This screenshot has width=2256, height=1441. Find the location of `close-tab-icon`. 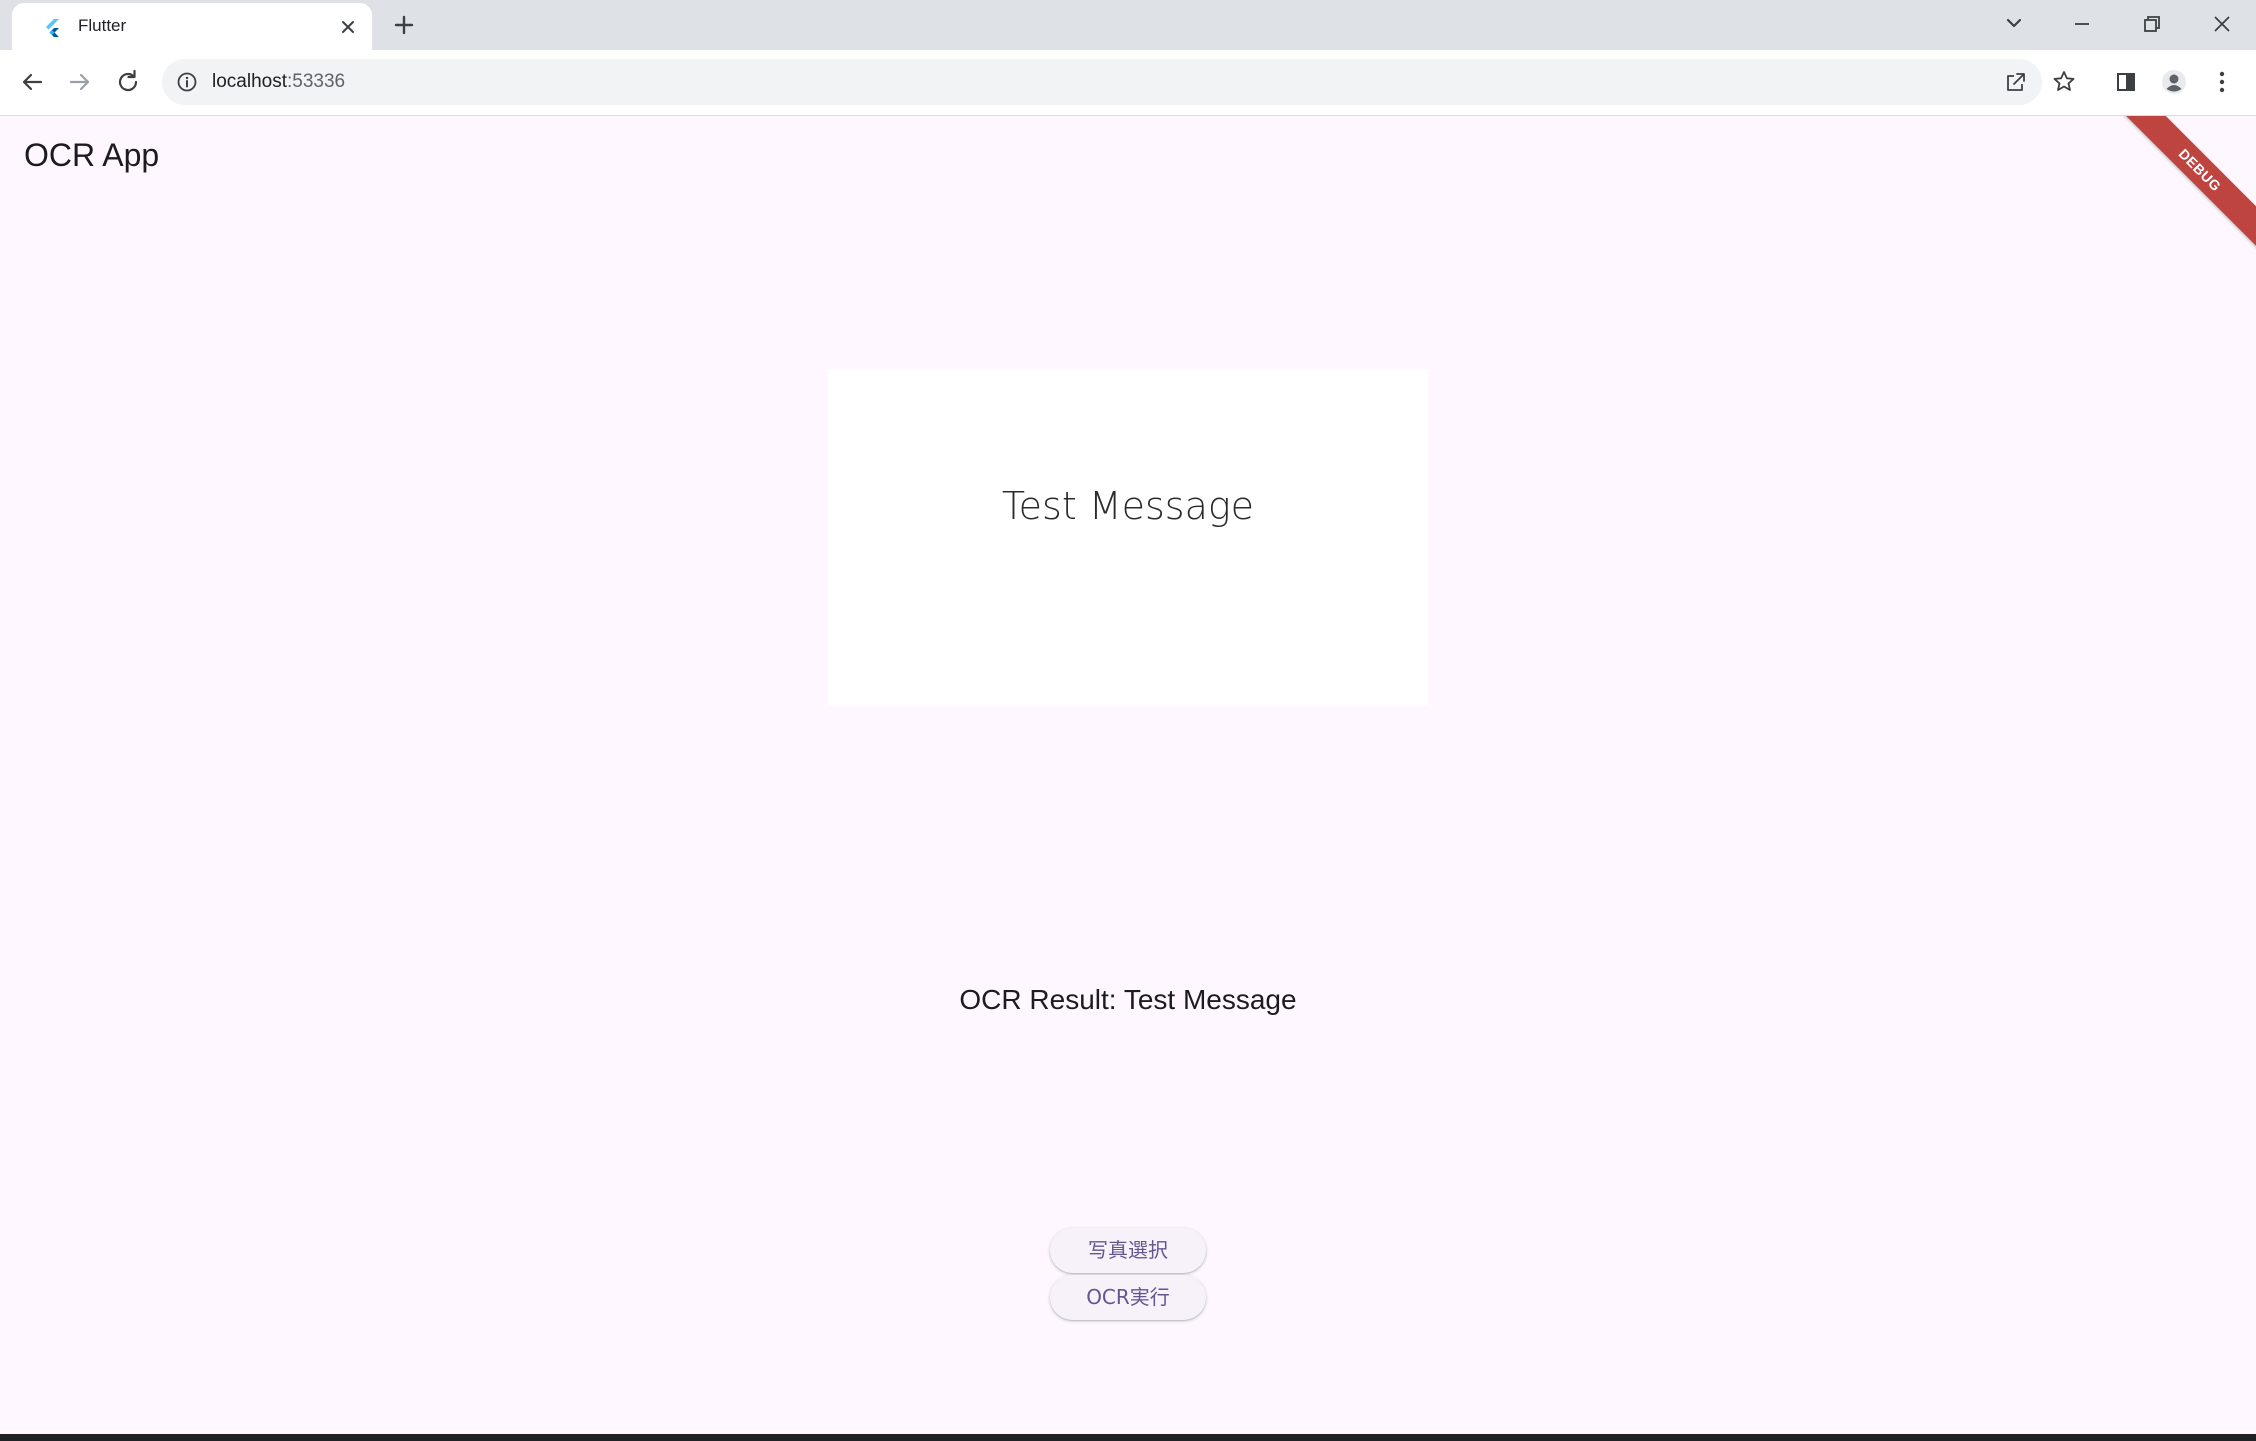

close-tab-icon is located at coordinates (348, 27).